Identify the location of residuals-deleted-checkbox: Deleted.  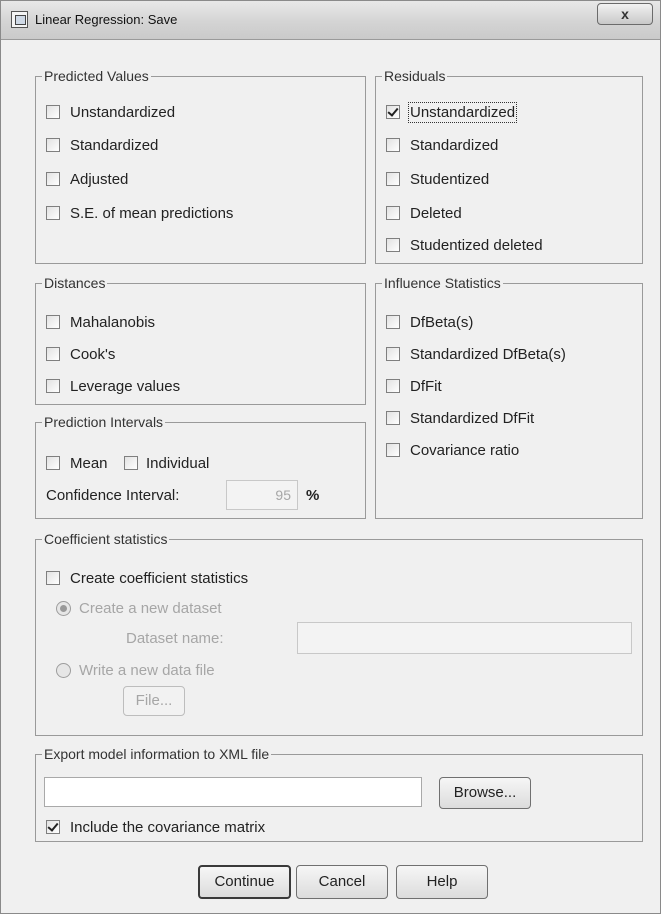
(424, 213).